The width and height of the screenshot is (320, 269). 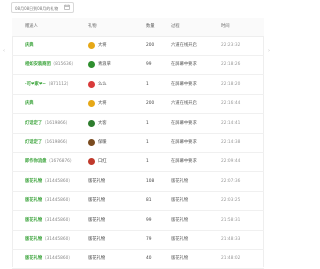 What do you see at coordinates (231, 259) in the screenshot?
I see `timestamp: 21:48:02` at bounding box center [231, 259].